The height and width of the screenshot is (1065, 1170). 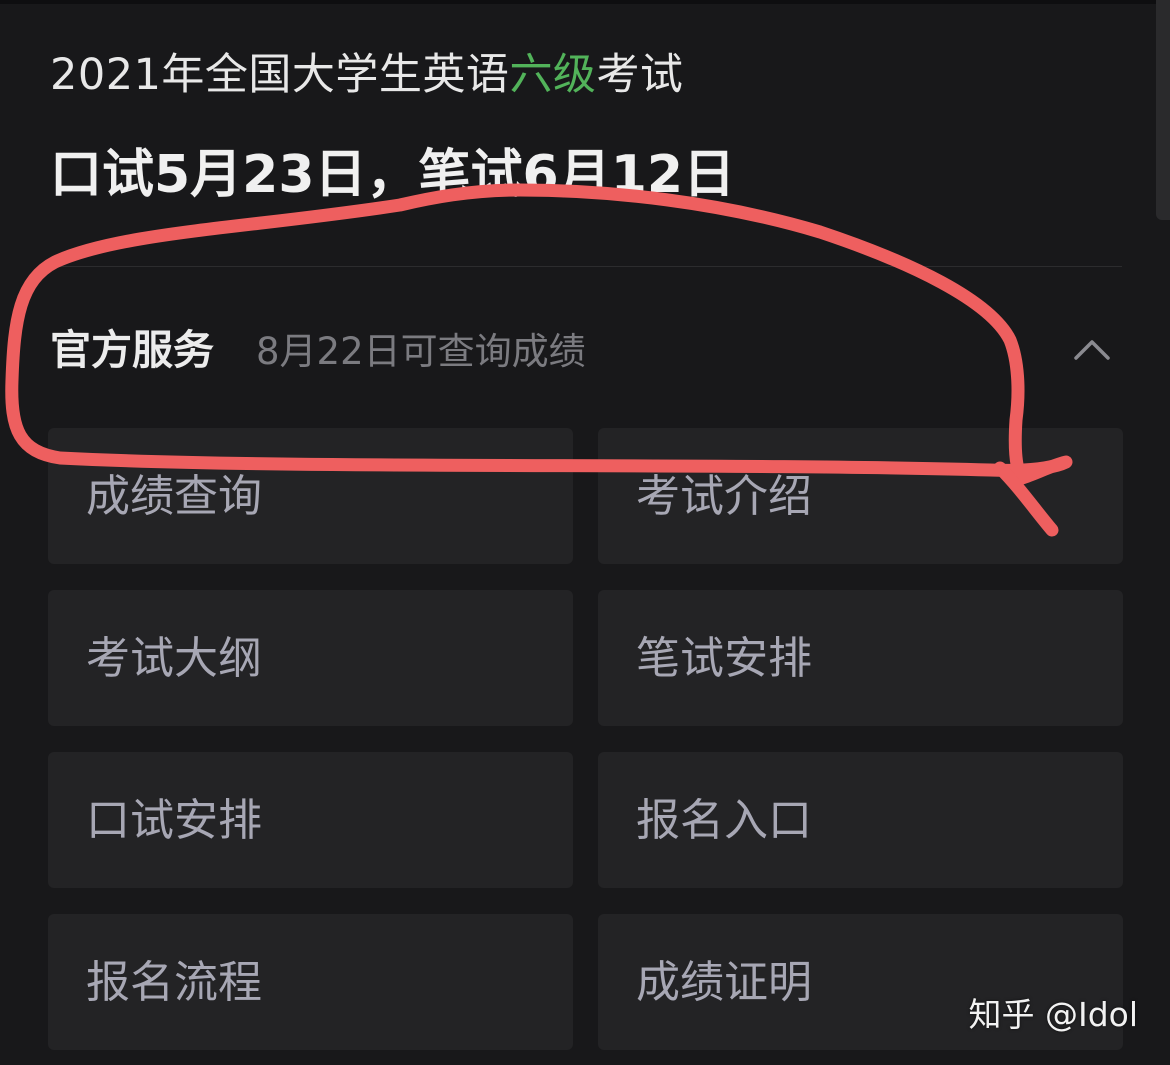 What do you see at coordinates (724, 658) in the screenshot?
I see `tile-label: 笔试安排` at bounding box center [724, 658].